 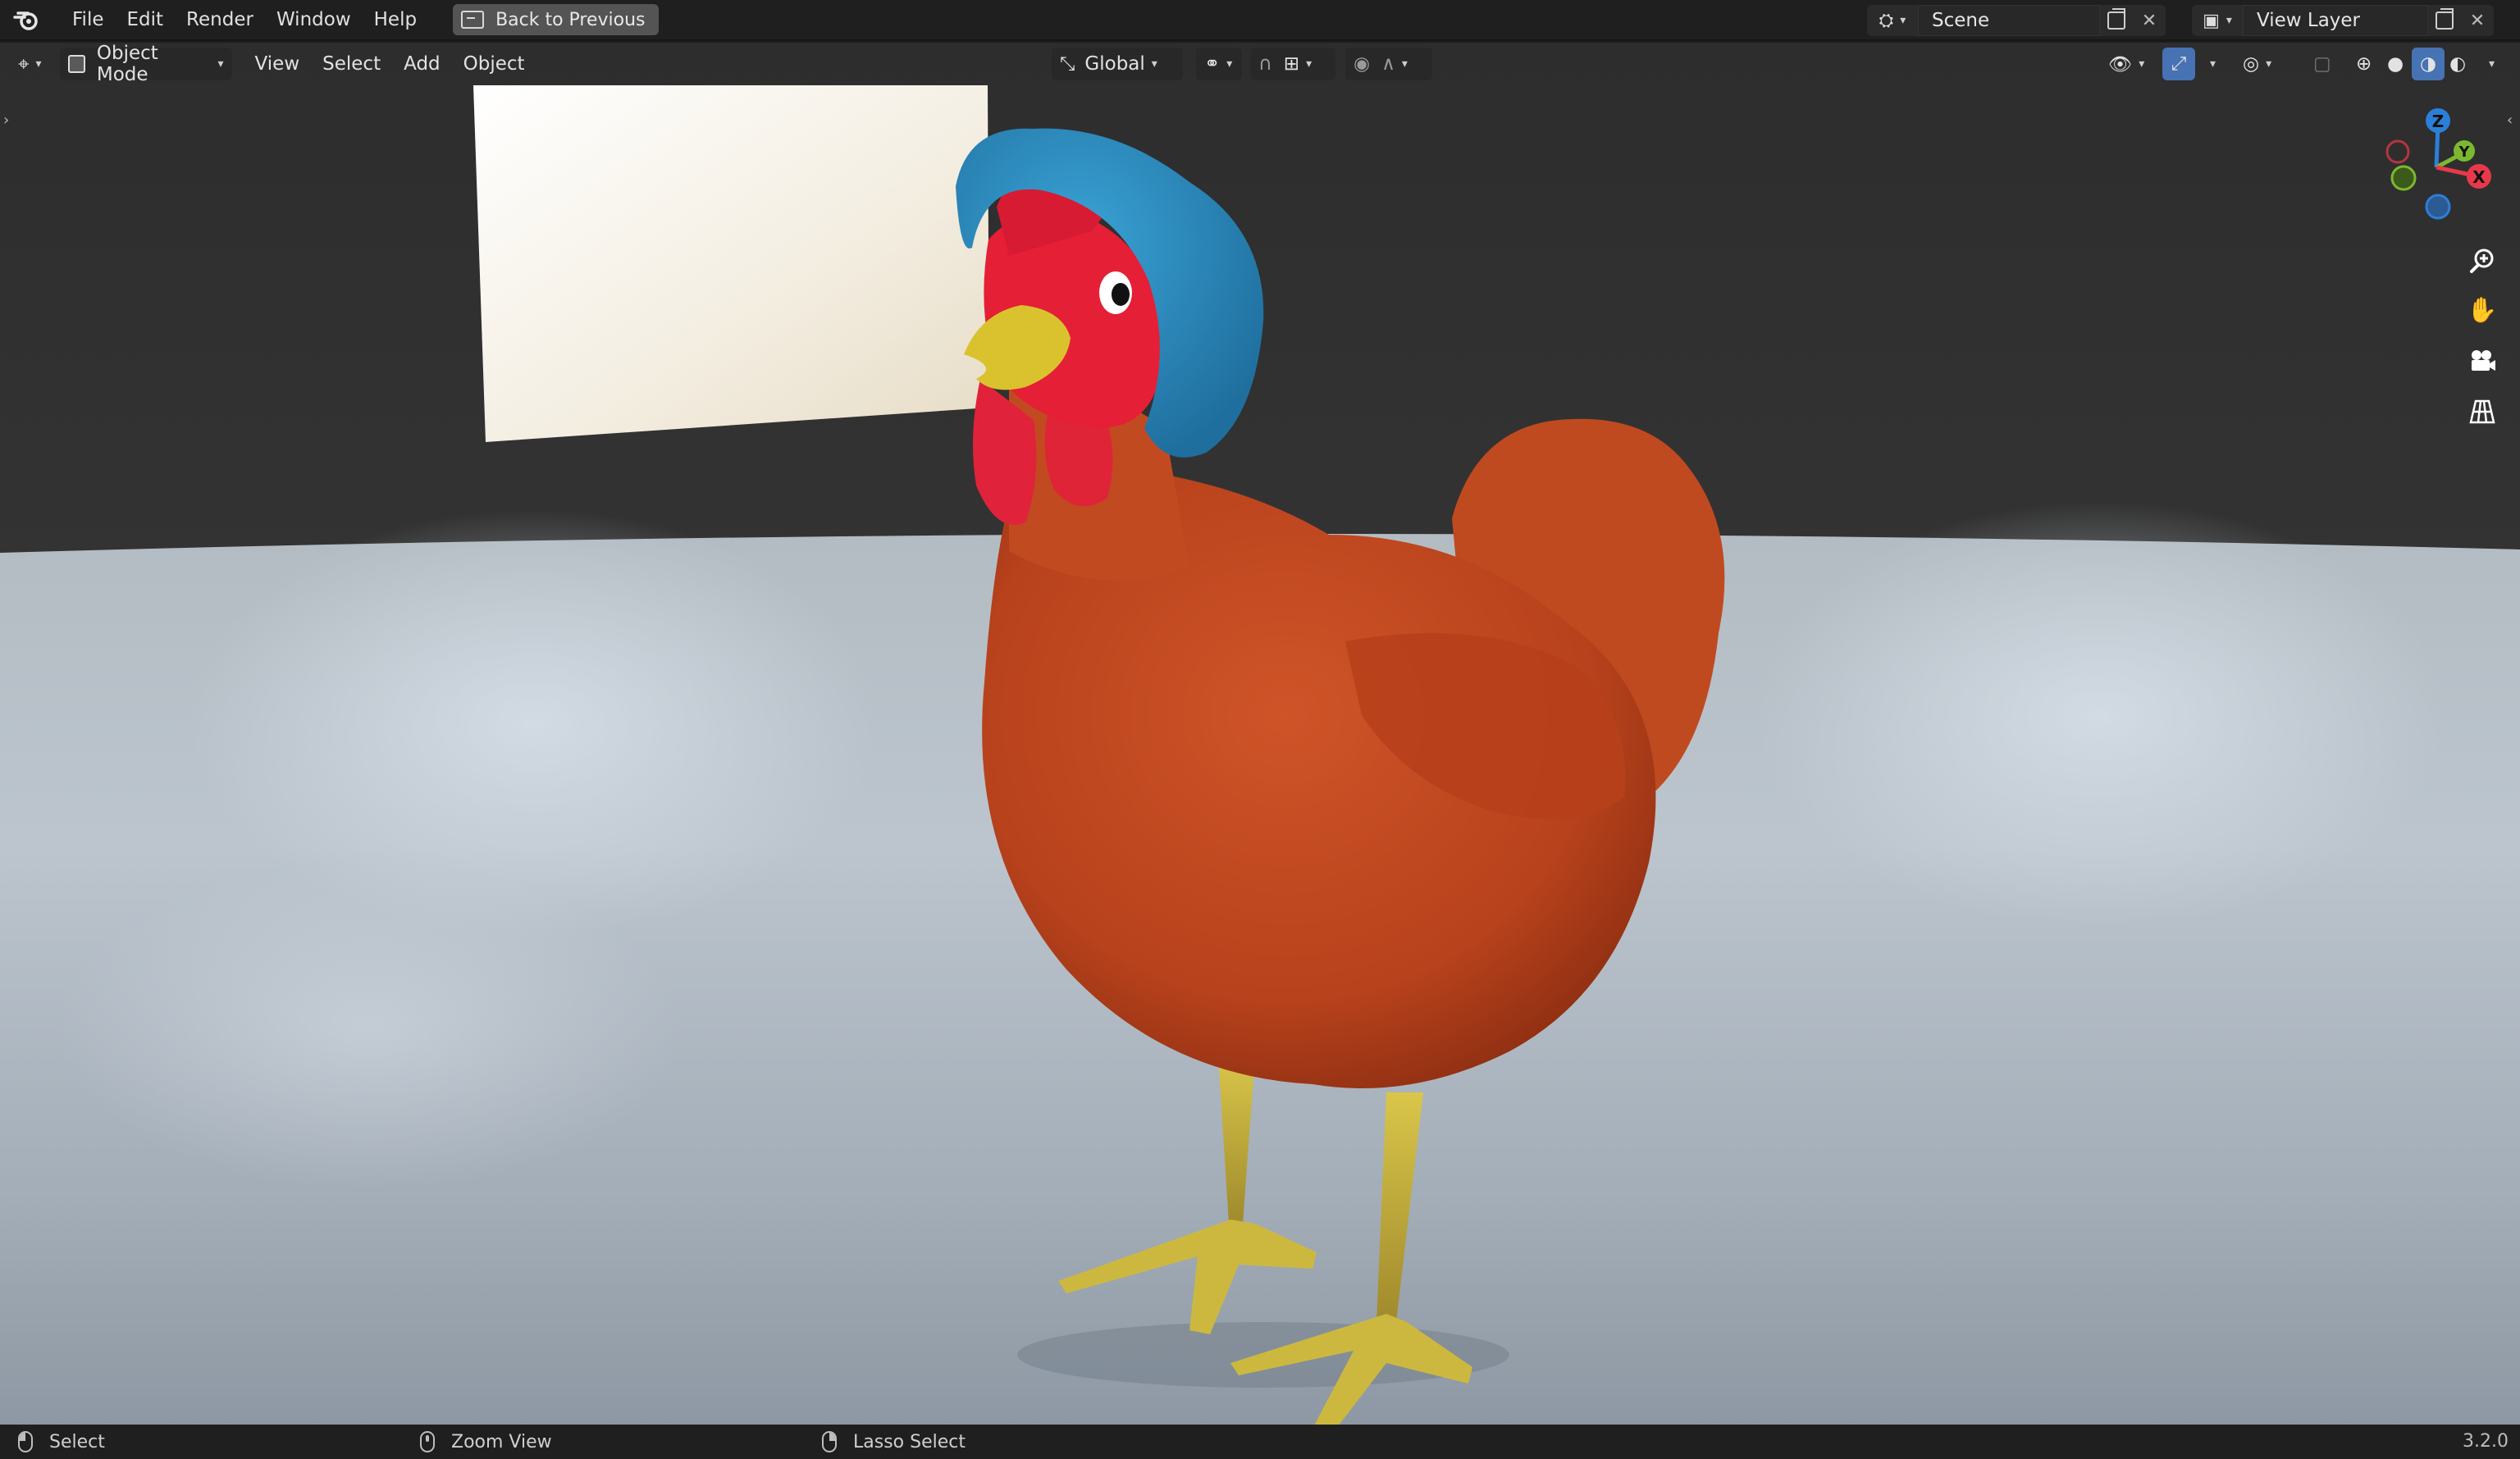 I want to click on view-layer-name-label: View Layer, so click(x=2309, y=20).